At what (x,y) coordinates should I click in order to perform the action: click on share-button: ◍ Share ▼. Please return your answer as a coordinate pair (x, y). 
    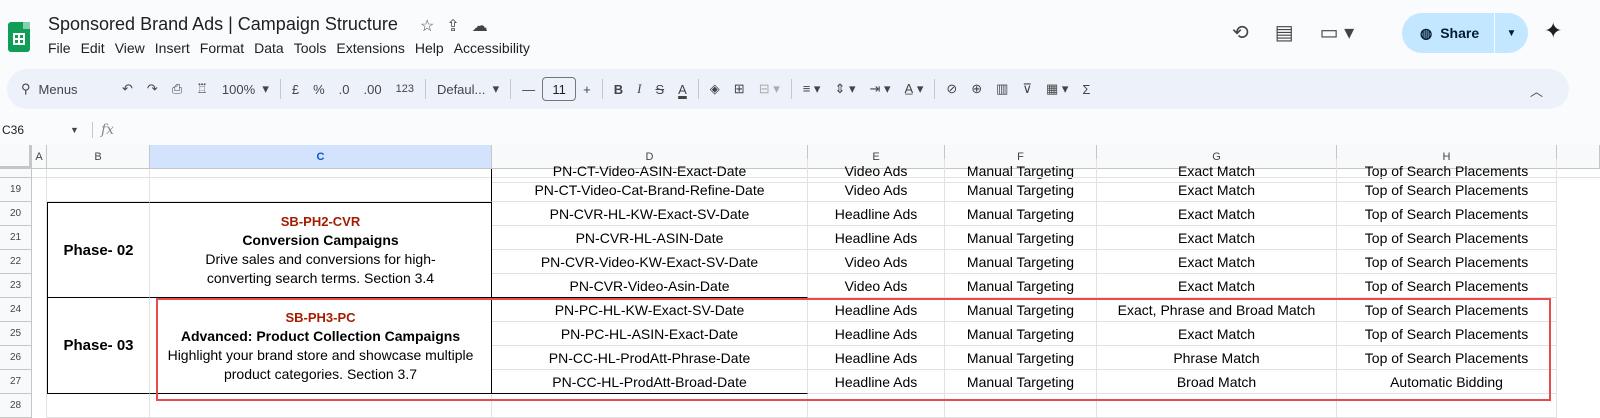
    Looking at the image, I should click on (1465, 33).